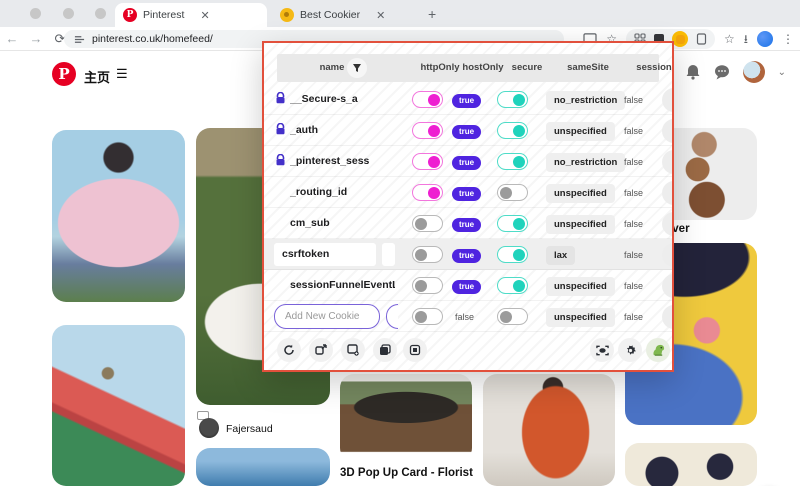  What do you see at coordinates (415, 350) in the screenshot?
I see `delete-button` at bounding box center [415, 350].